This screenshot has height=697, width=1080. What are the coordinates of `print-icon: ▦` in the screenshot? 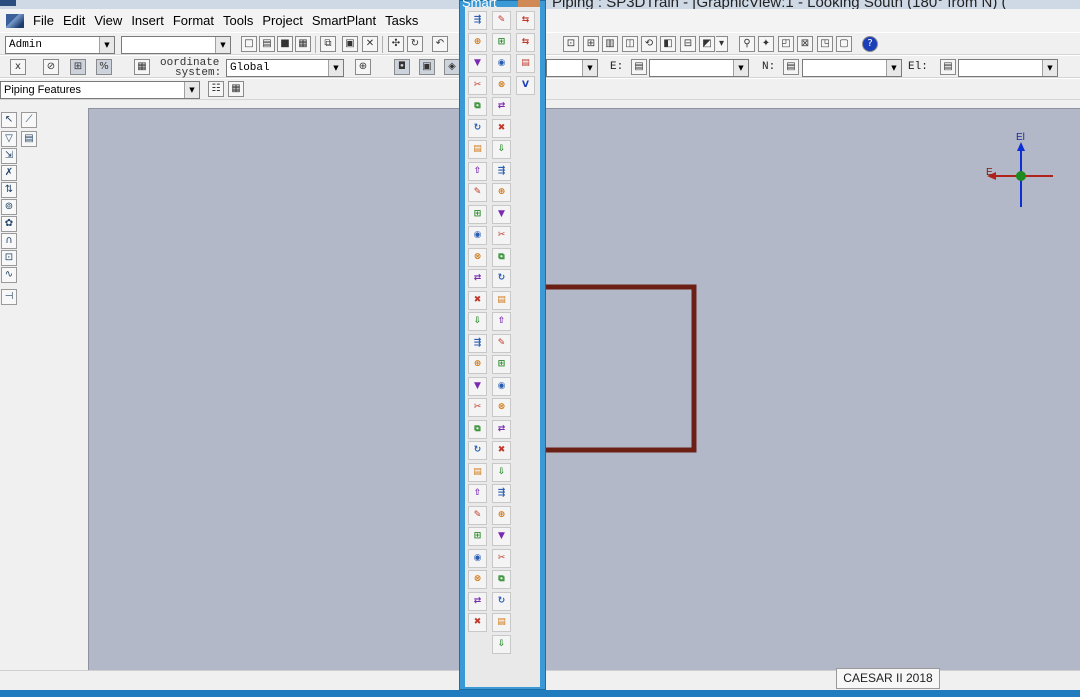 It's located at (303, 44).